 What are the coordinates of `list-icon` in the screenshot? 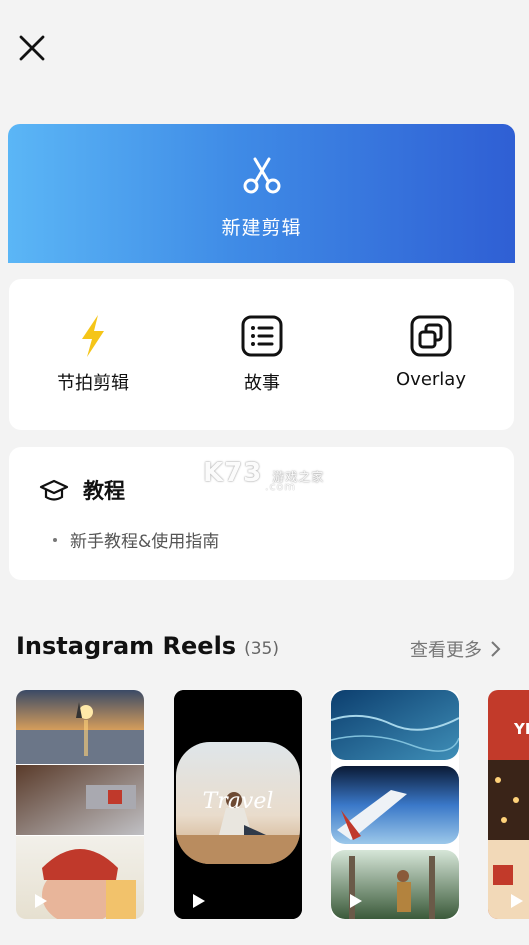 It's located at (262, 336).